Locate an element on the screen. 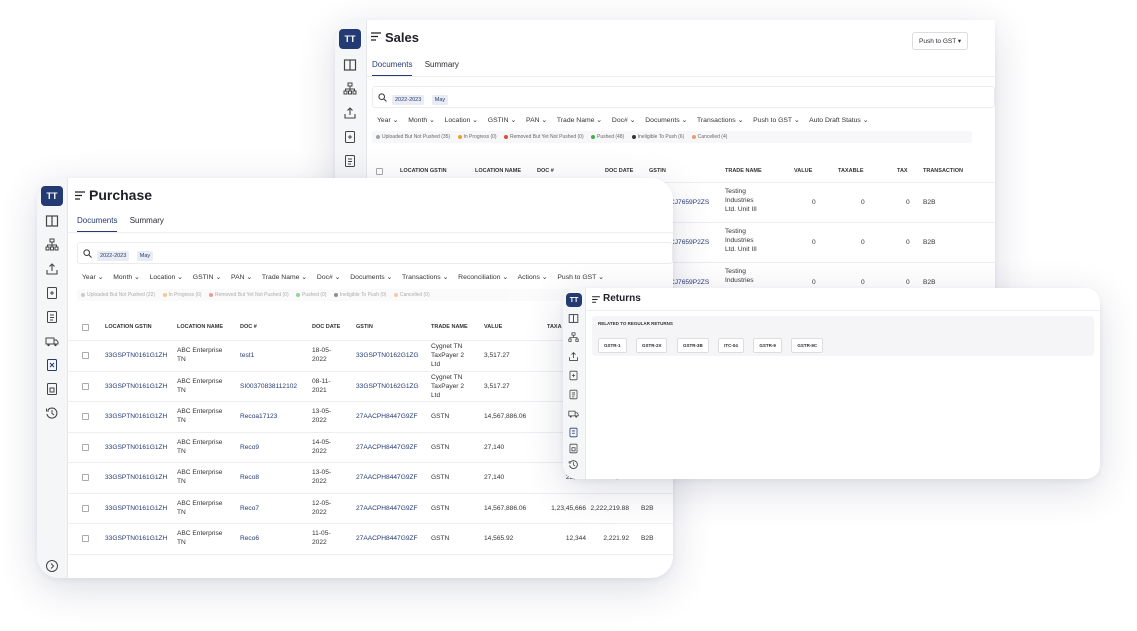  gstr-9-button: GSTR-9 is located at coordinates (767, 345).